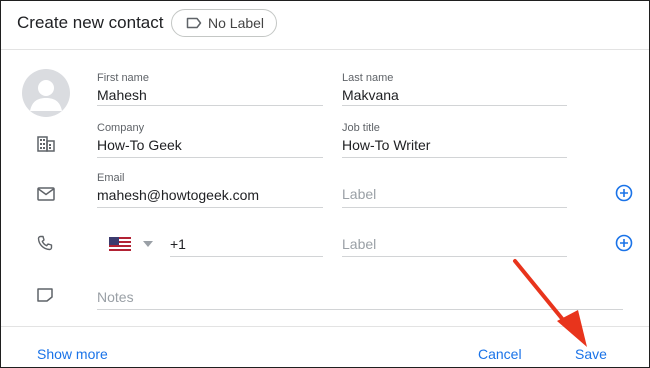 This screenshot has height=368, width=650. Describe the element at coordinates (386, 145) in the screenshot. I see `job-title-input: How-To Writer` at that location.